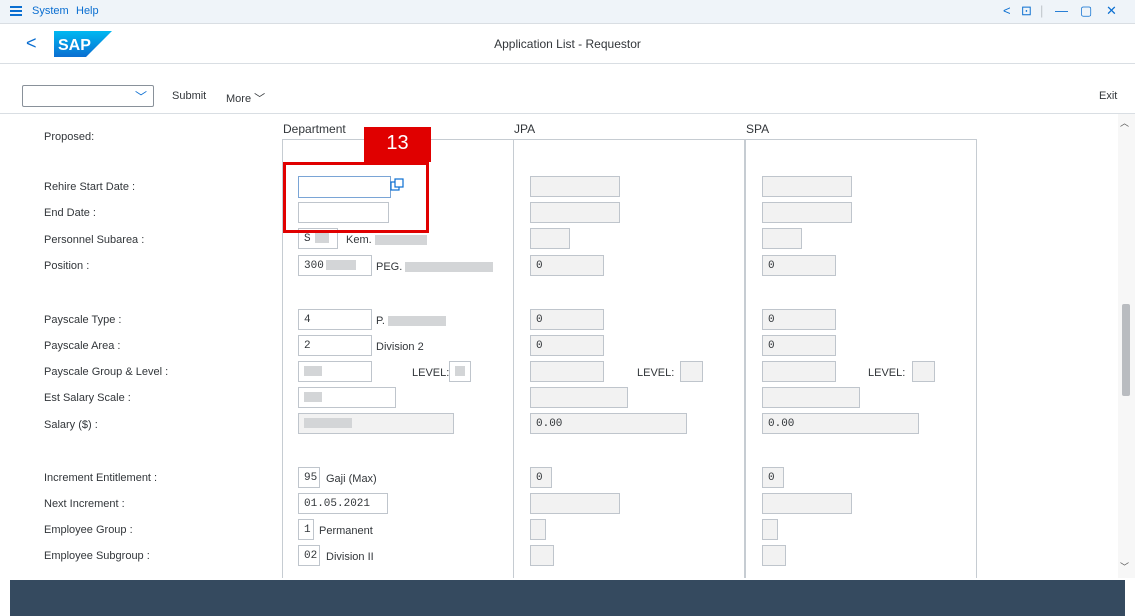 This screenshot has height=616, width=1135. What do you see at coordinates (550, 238) in the screenshot?
I see `jpa-personnel-subarea` at bounding box center [550, 238].